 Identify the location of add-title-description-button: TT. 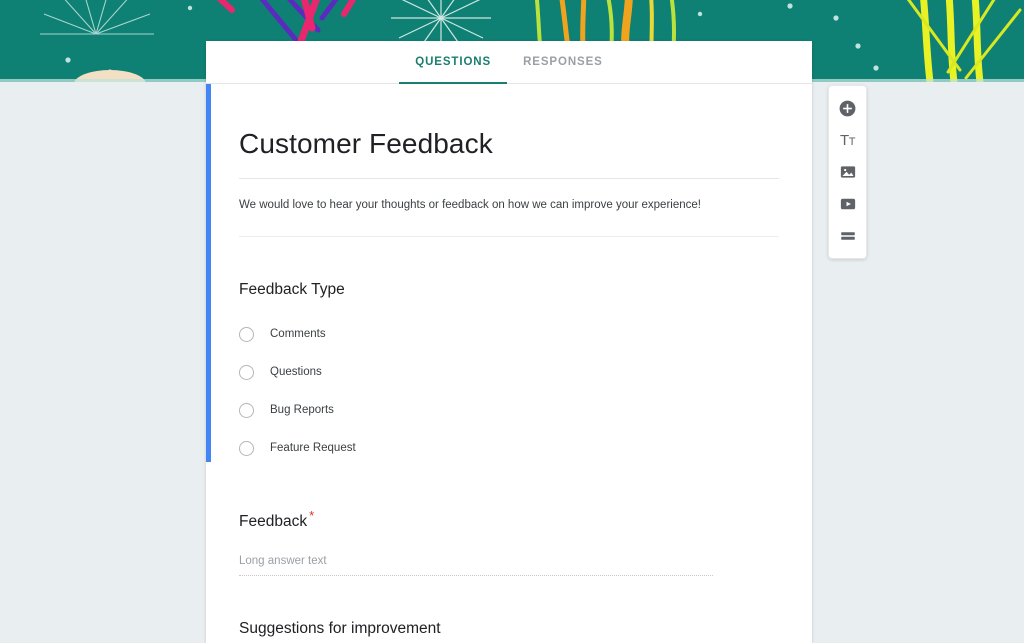
(847, 140).